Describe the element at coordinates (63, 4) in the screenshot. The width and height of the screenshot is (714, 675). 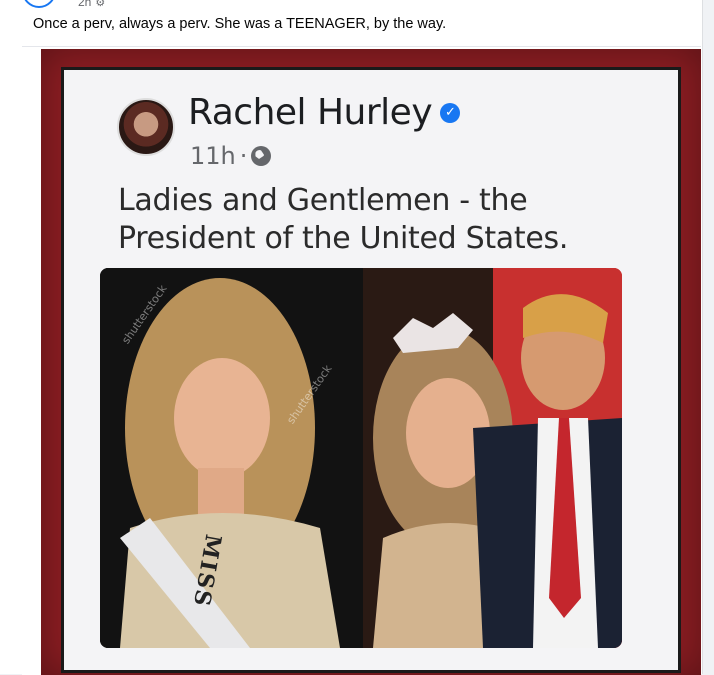
I see `post-header: 2h ⚙` at that location.